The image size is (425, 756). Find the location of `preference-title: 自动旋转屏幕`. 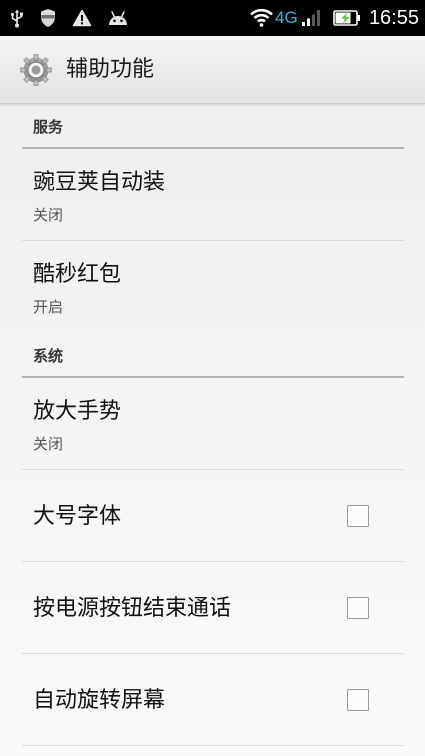

preference-title: 自动旋转屏幕 is located at coordinates (99, 700).